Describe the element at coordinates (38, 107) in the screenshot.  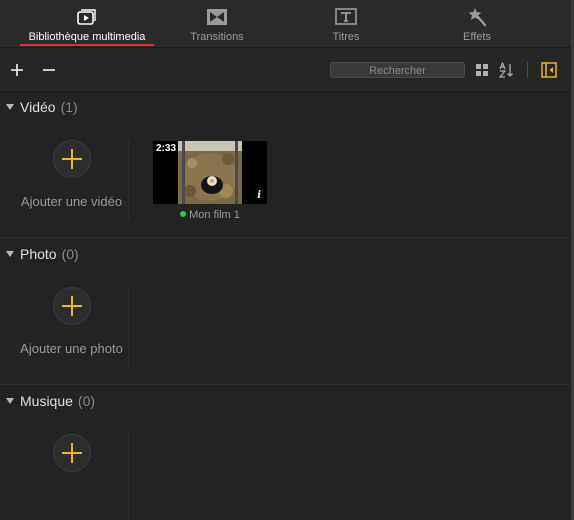
I see `section-title: Vidéo` at that location.